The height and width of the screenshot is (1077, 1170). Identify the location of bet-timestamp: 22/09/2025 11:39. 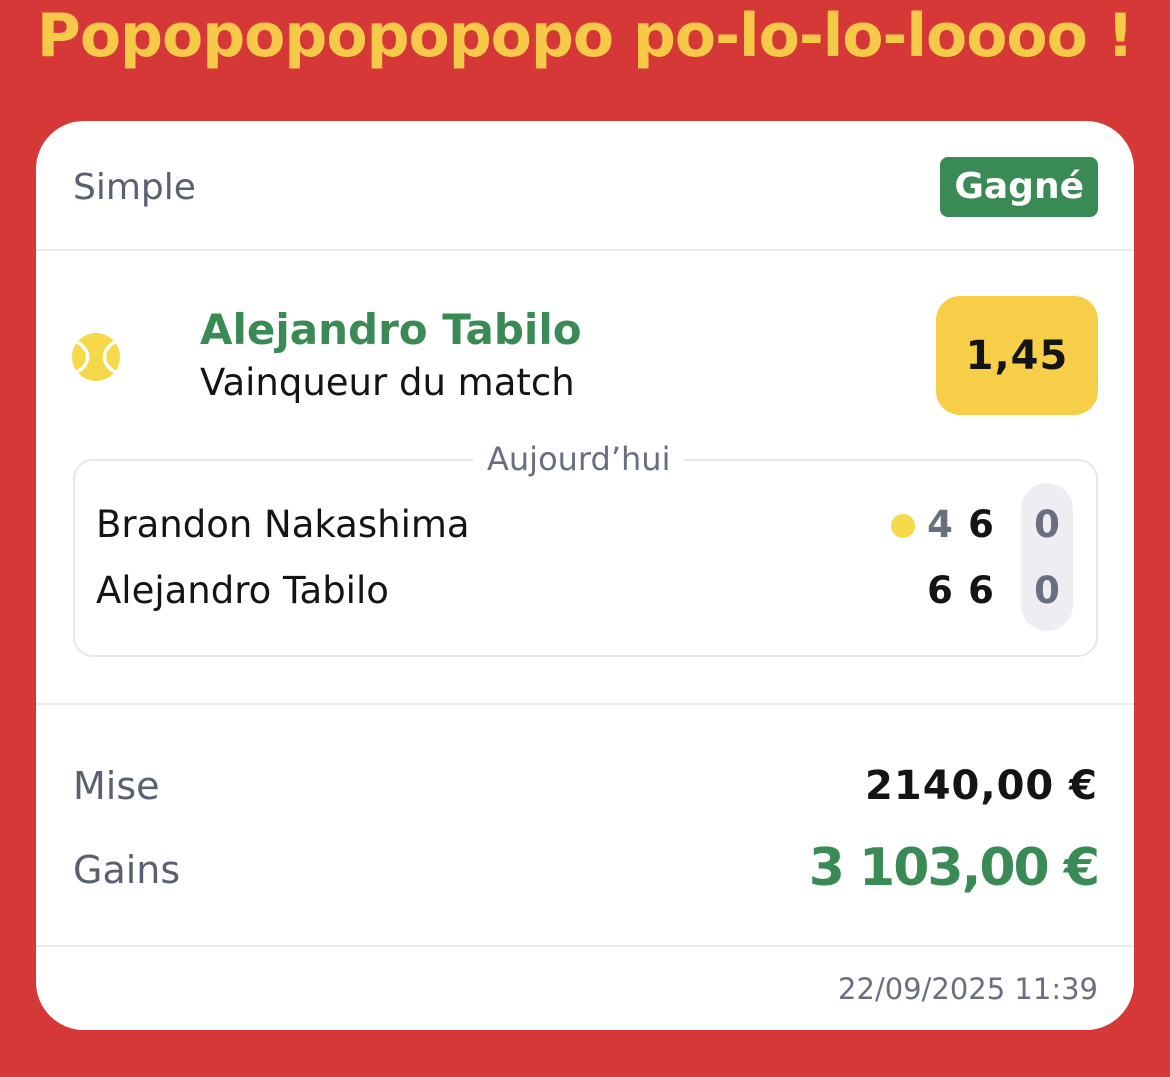
(968, 989).